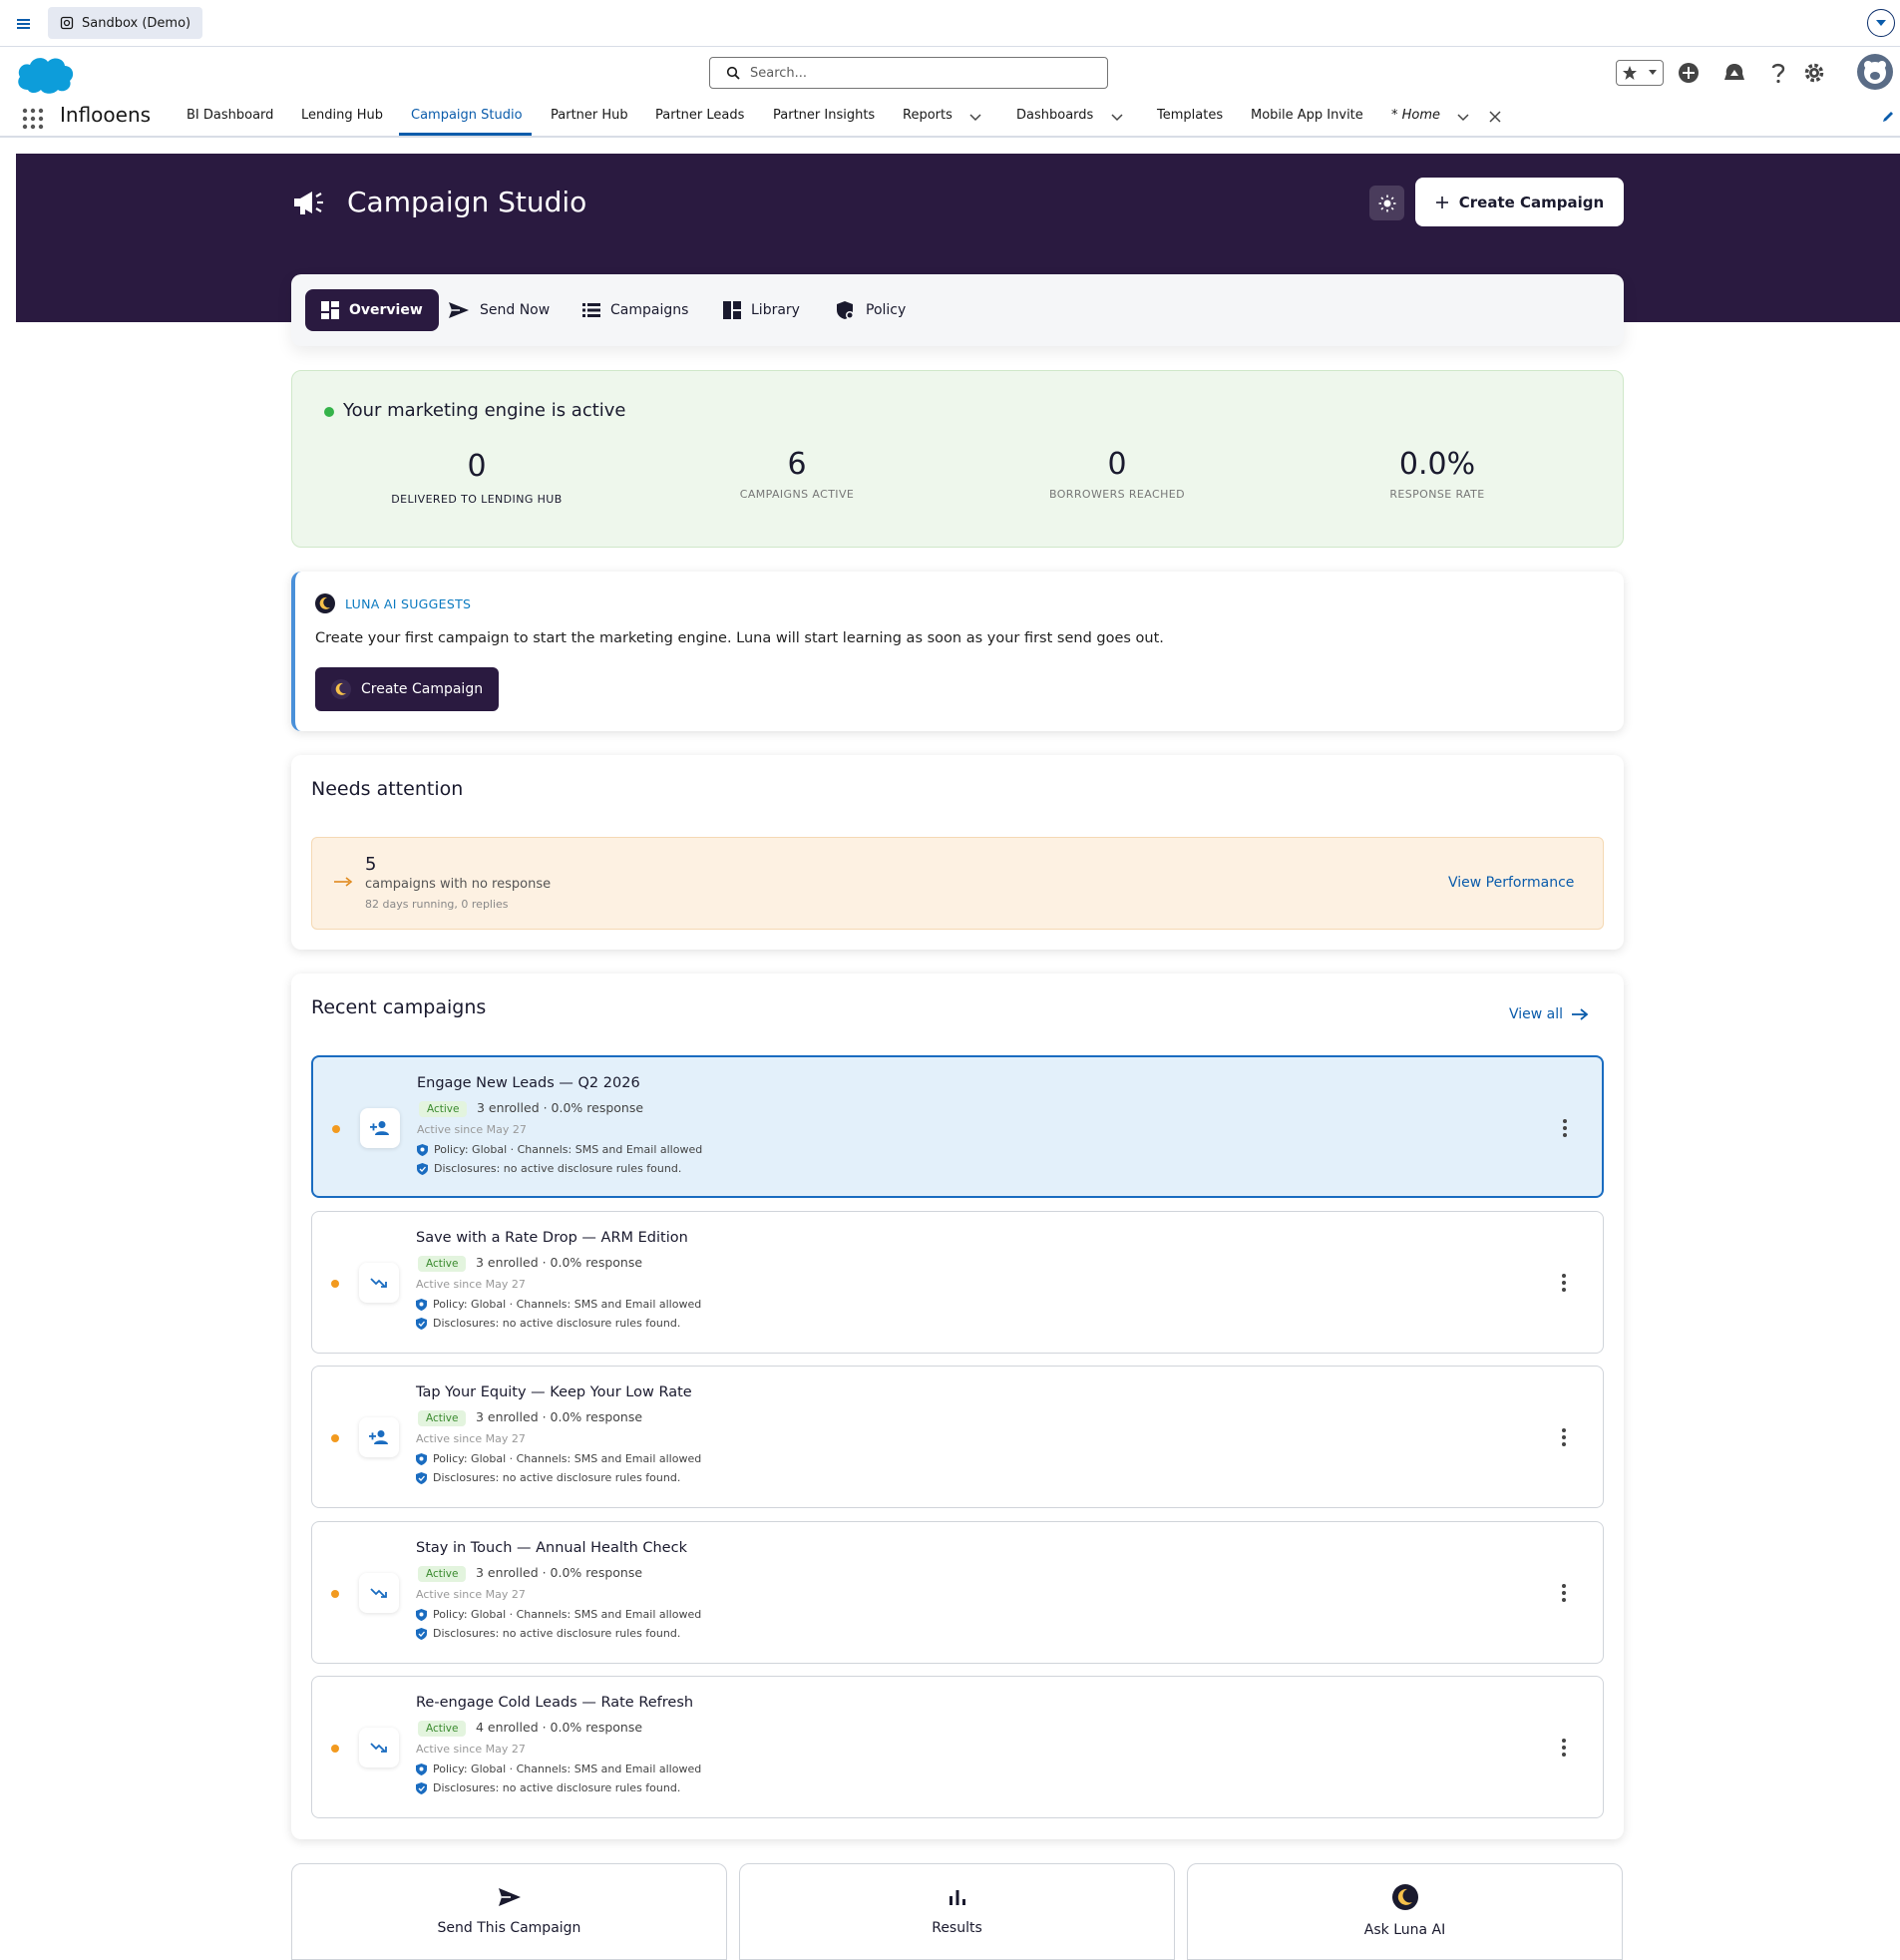 This screenshot has width=1900, height=1960. Describe the element at coordinates (957, 1928) in the screenshot. I see `action-label: Results` at that location.